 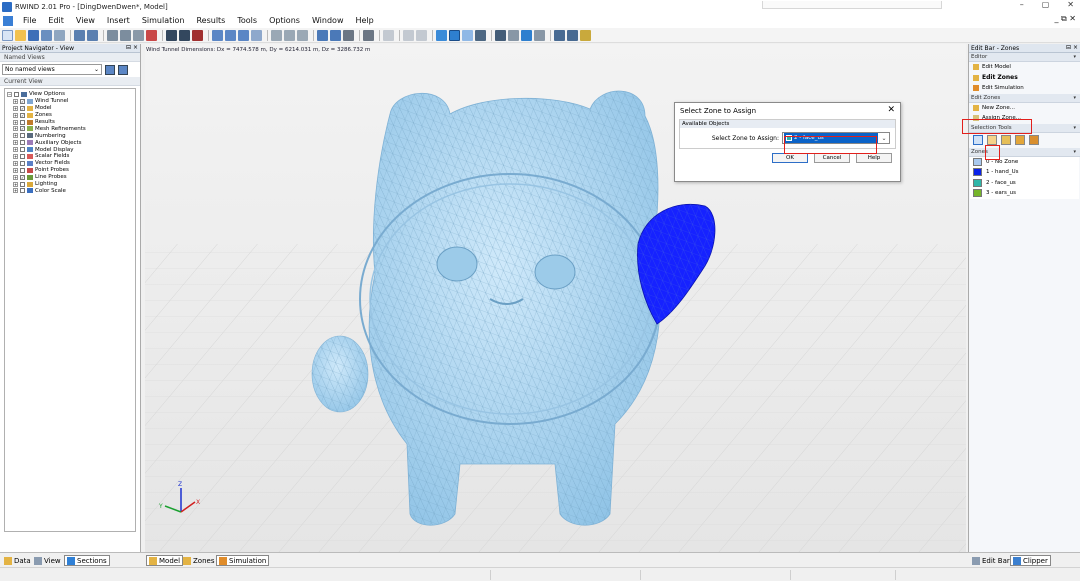 I want to click on ok-button: OK, so click(x=790, y=158).